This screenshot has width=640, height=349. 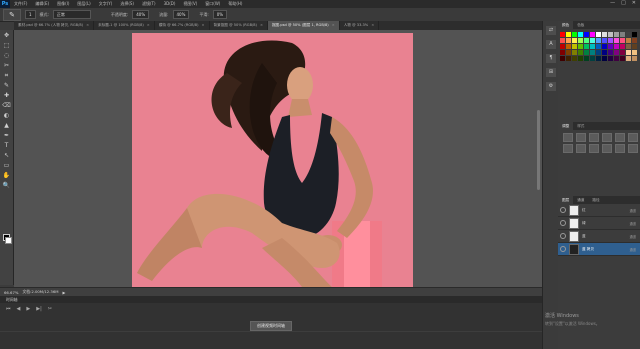 What do you see at coordinates (8, 240) in the screenshot?
I see `background-color-swatch` at bounding box center [8, 240].